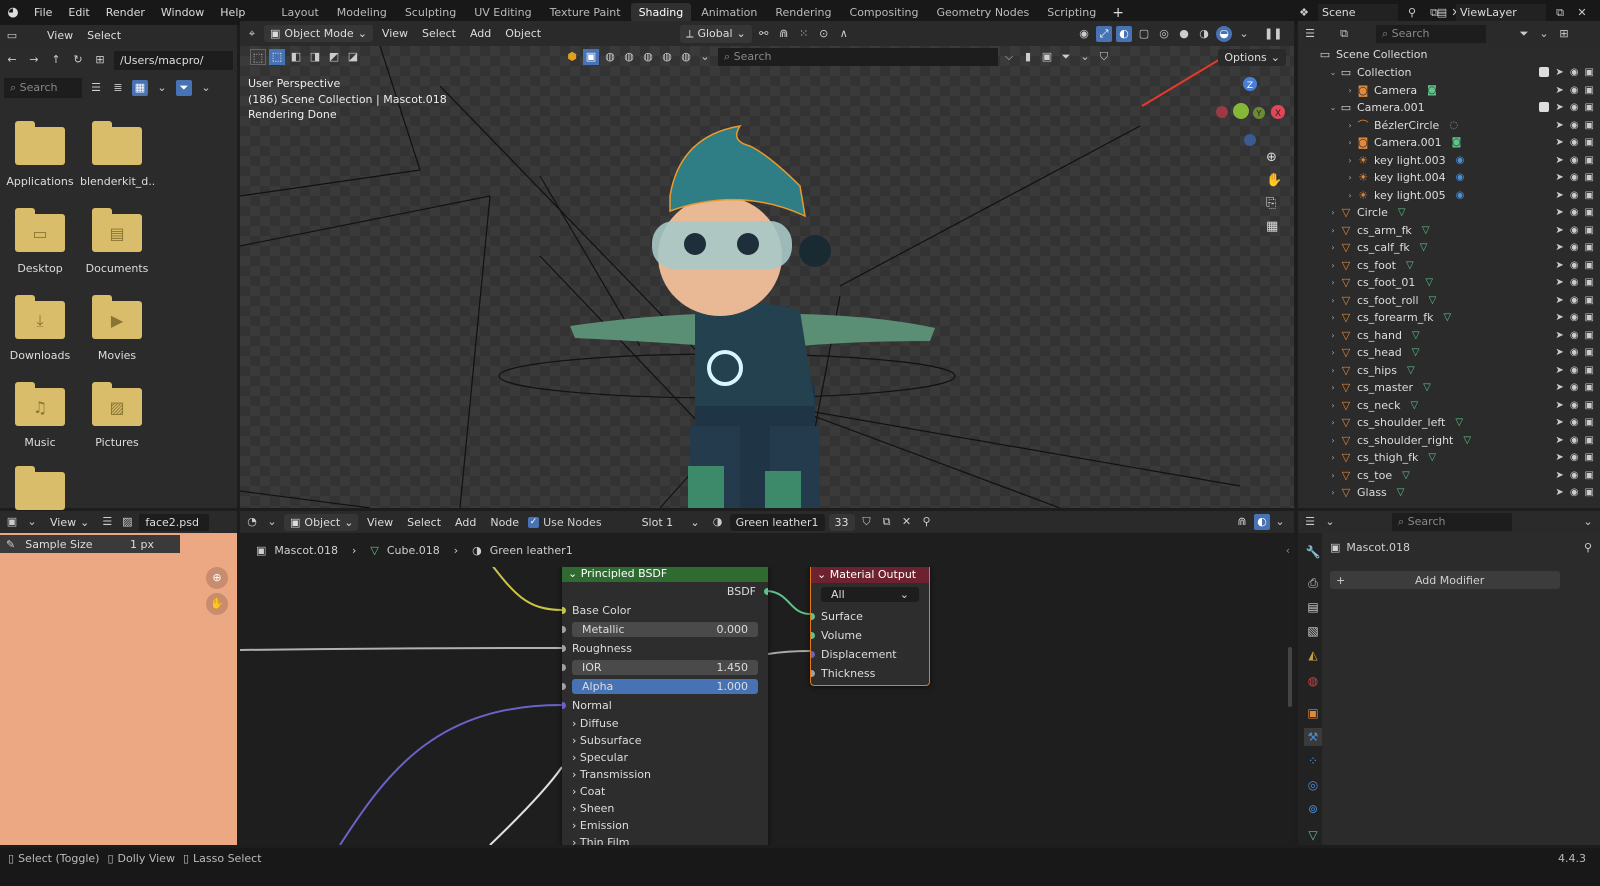 This screenshot has width=1600, height=886. I want to click on camera-data-icon: ◙, so click(1457, 142).